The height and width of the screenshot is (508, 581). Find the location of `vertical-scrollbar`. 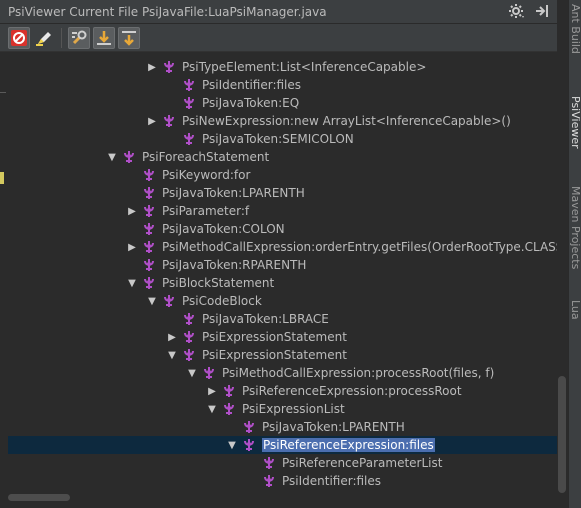

vertical-scrollbar is located at coordinates (562, 434).